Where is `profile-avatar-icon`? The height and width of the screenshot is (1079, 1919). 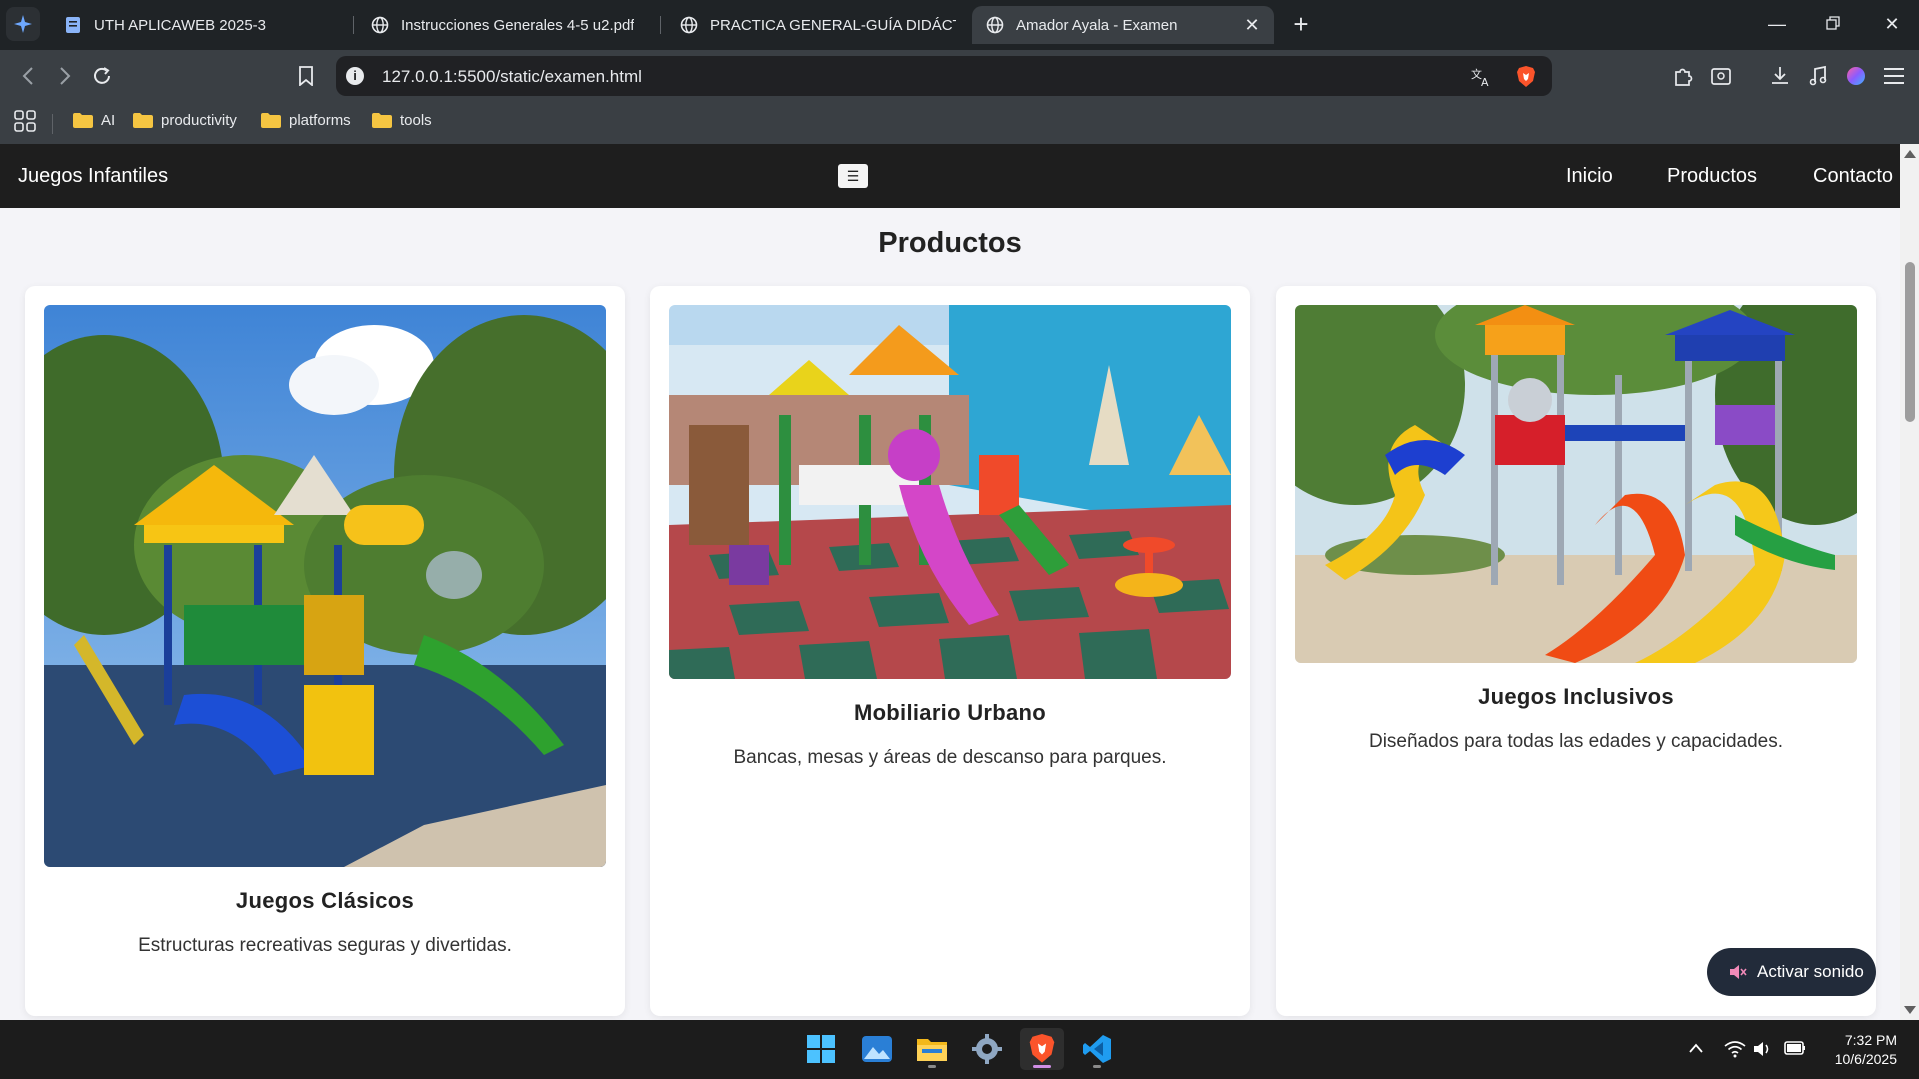 profile-avatar-icon is located at coordinates (1856, 76).